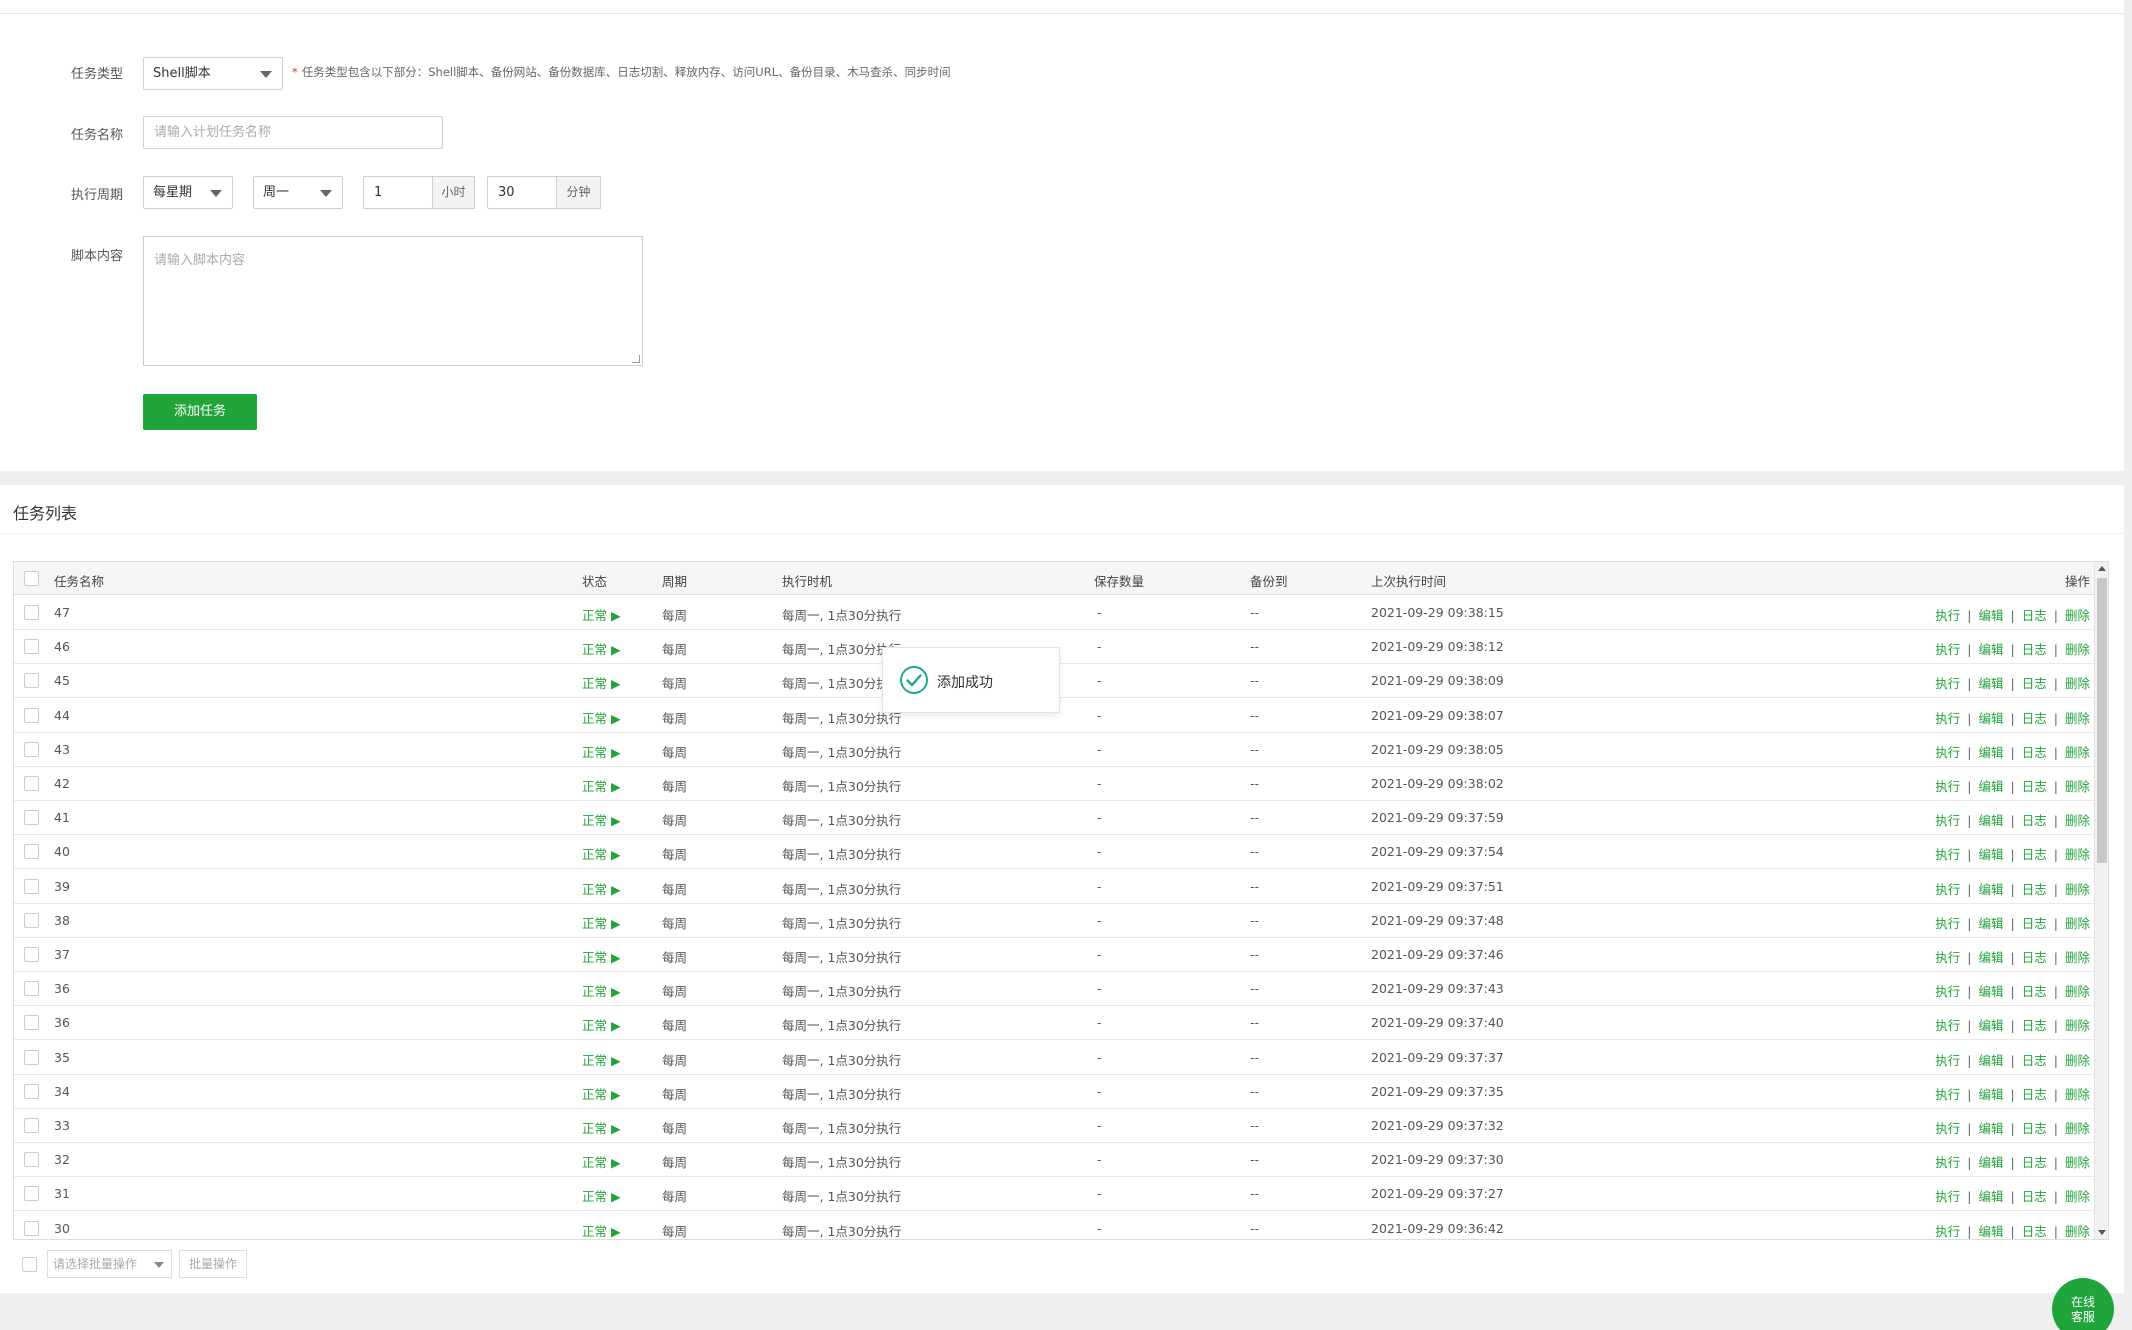 This screenshot has width=2132, height=1330. What do you see at coordinates (298, 192) in the screenshot?
I see `weekday-select: 周一` at bounding box center [298, 192].